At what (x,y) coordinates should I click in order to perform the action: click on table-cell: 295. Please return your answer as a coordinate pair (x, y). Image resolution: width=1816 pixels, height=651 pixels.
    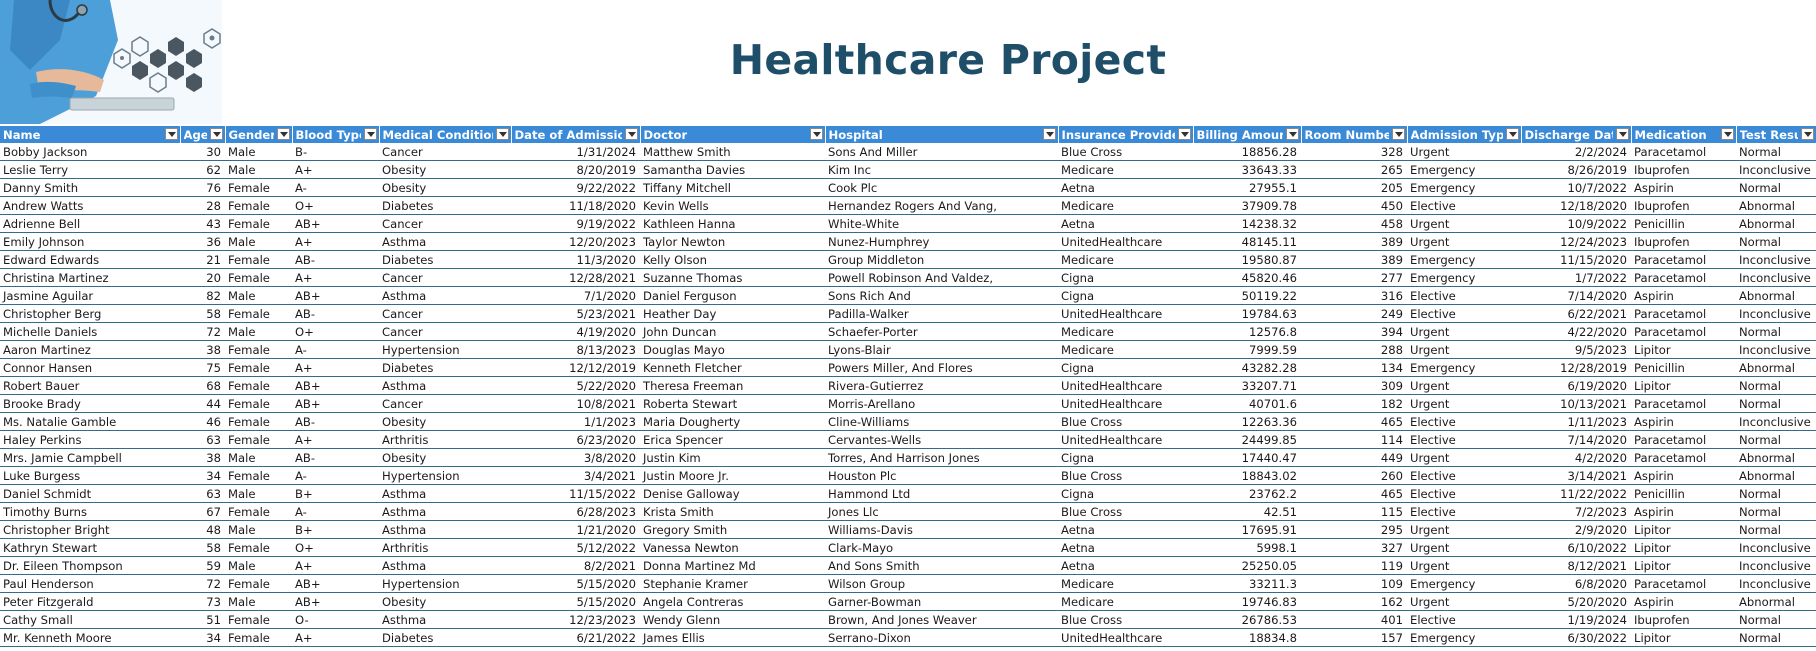
    Looking at the image, I should click on (1354, 529).